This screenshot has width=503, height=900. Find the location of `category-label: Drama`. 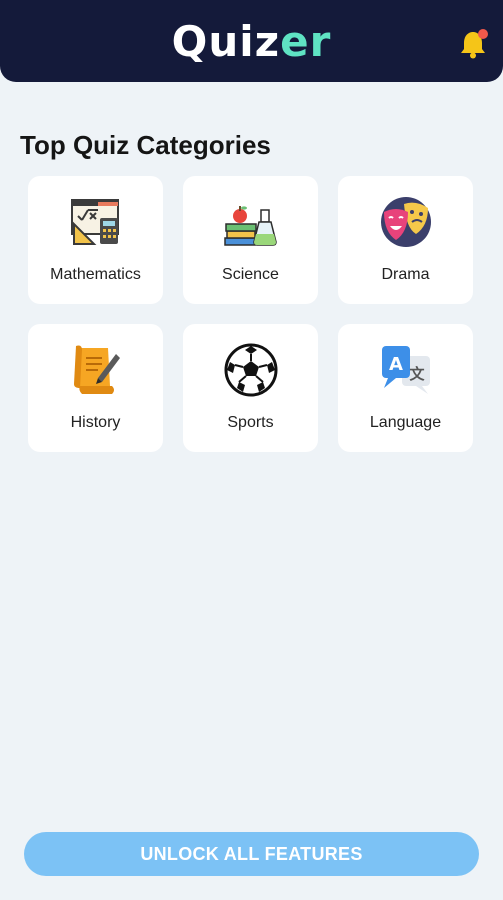

category-label: Drama is located at coordinates (405, 274).